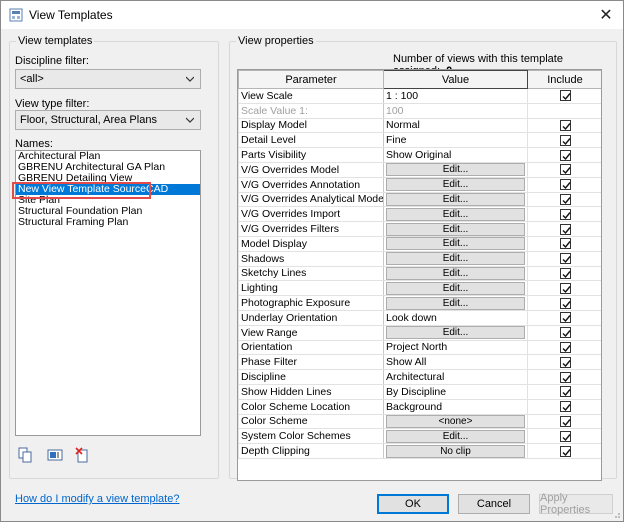 The height and width of the screenshot is (522, 624). What do you see at coordinates (455, 317) in the screenshot?
I see `parameter-value-cell: Look down` at bounding box center [455, 317].